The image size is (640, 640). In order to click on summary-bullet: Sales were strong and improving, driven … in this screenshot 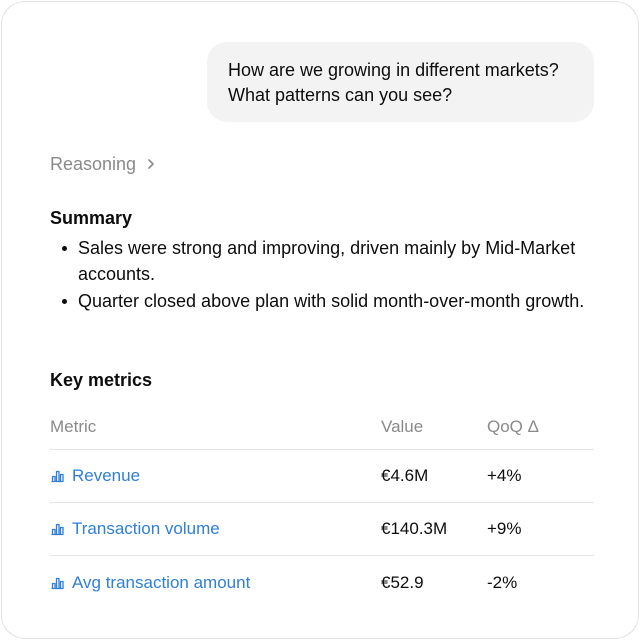, I will do `click(330, 261)`.